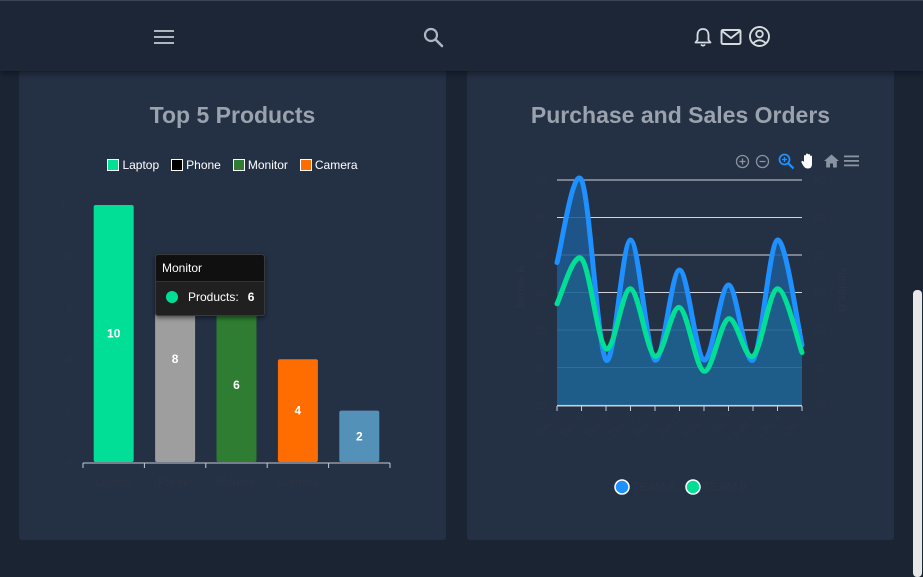 The image size is (923, 577). Describe the element at coordinates (521, 287) in the screenshot. I see `y-left-axis-title: Series A` at that location.